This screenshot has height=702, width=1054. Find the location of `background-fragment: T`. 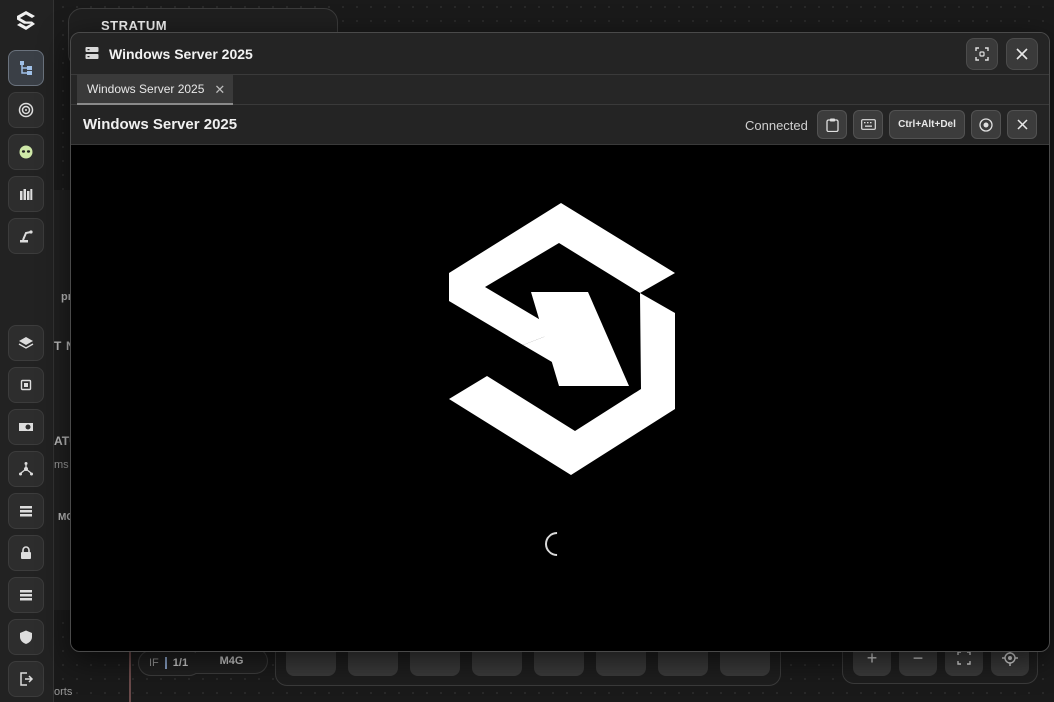

background-fragment: T is located at coordinates (58, 346).